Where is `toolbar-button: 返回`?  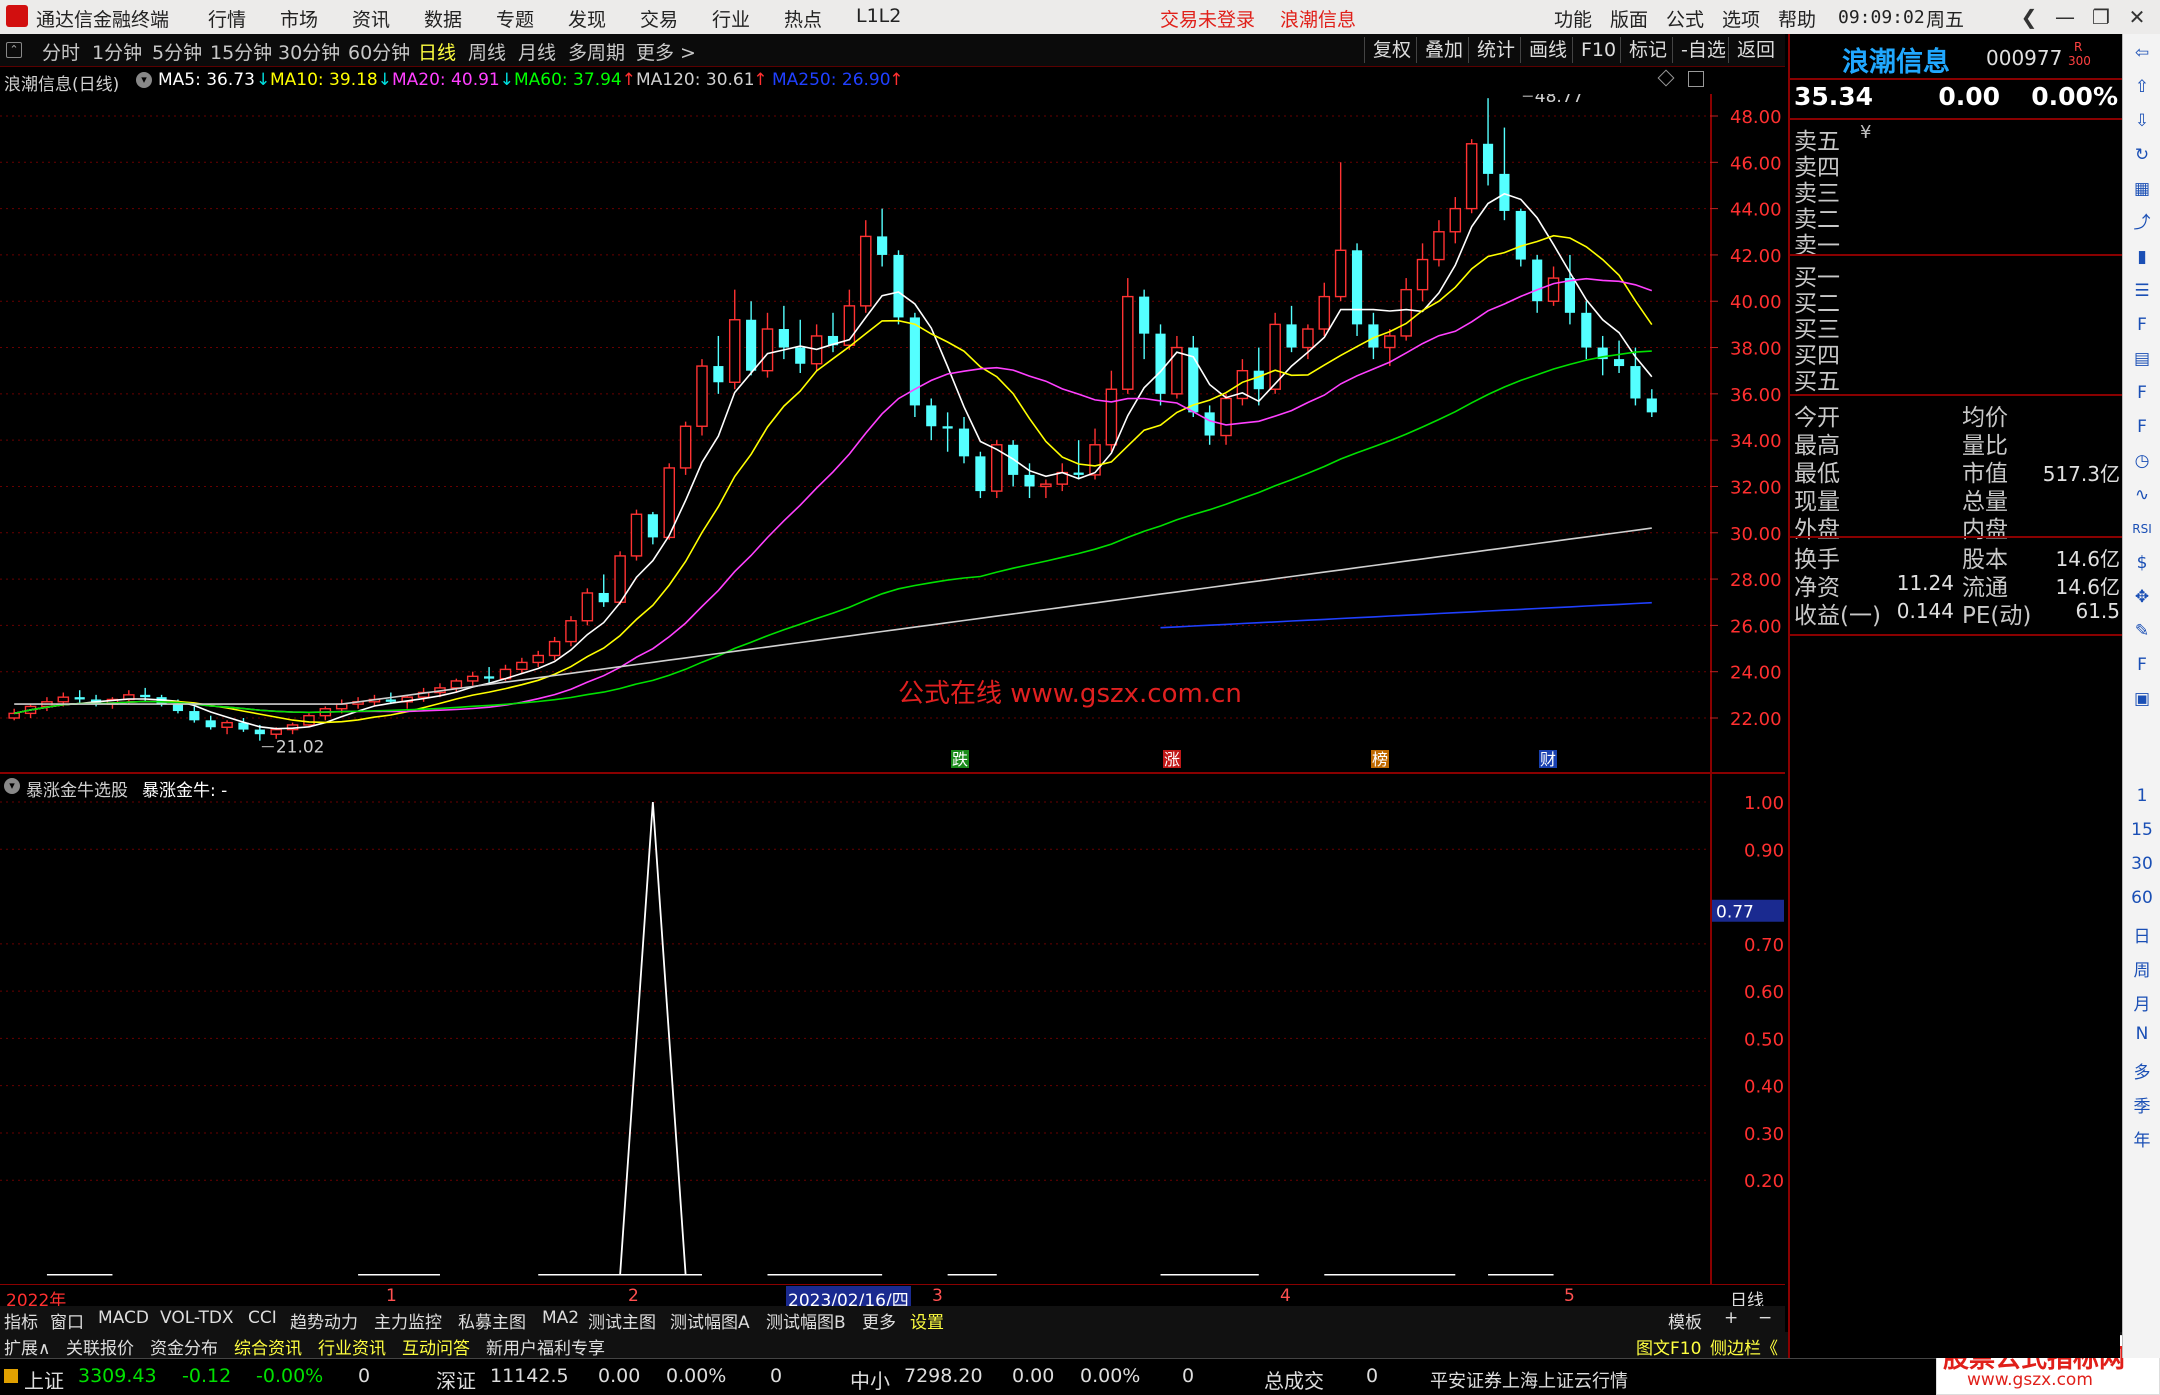
toolbar-button: 返回 is located at coordinates (1755, 50).